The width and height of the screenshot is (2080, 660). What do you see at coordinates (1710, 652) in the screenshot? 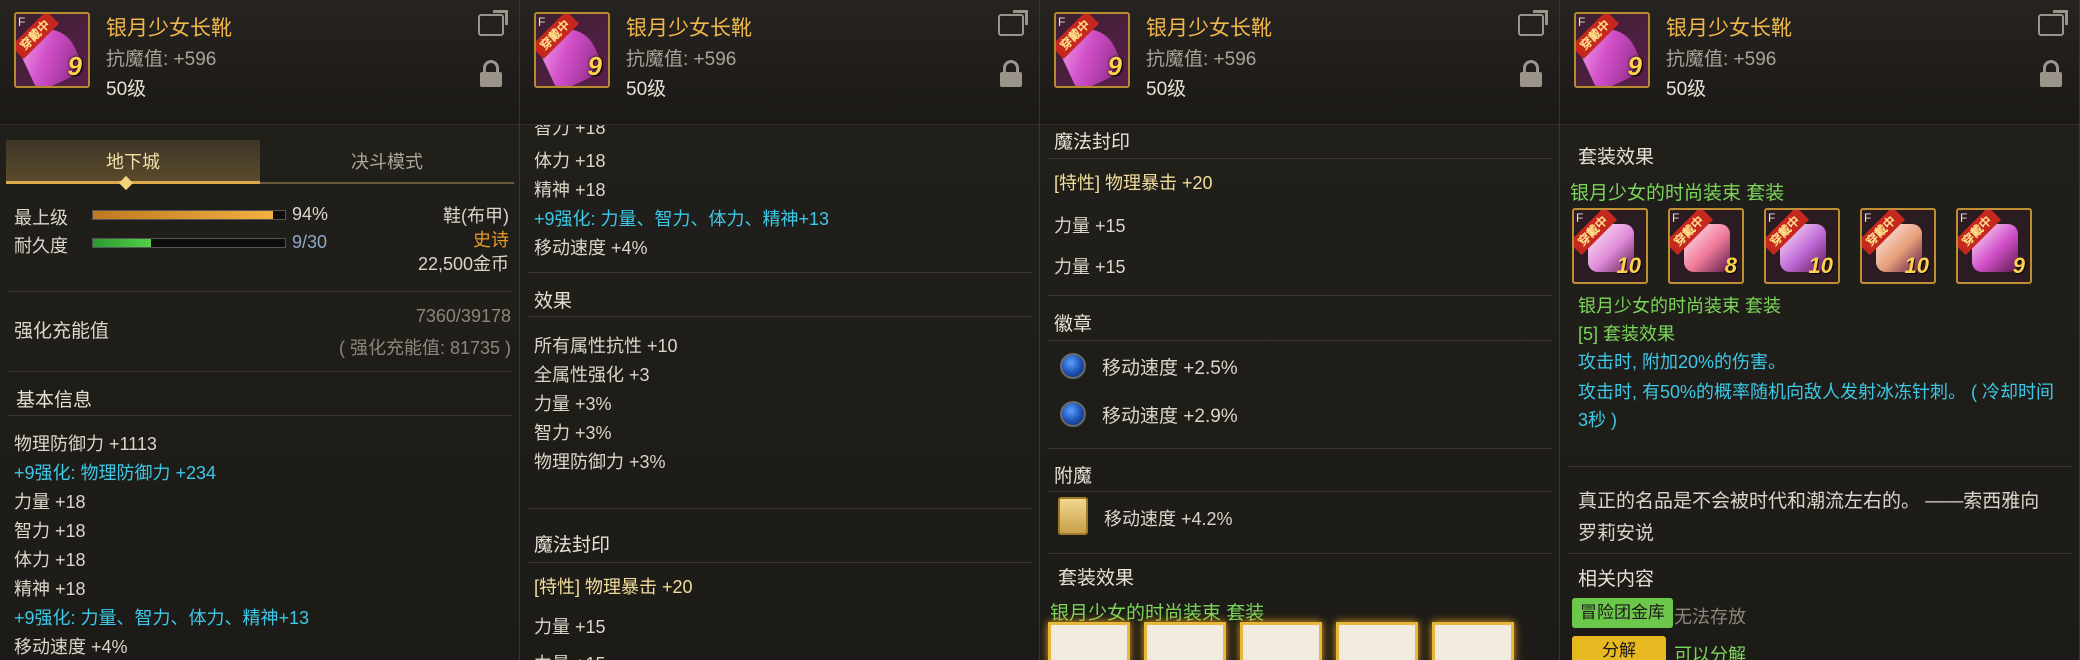
I see `disassemble-status: 可以分解` at bounding box center [1710, 652].